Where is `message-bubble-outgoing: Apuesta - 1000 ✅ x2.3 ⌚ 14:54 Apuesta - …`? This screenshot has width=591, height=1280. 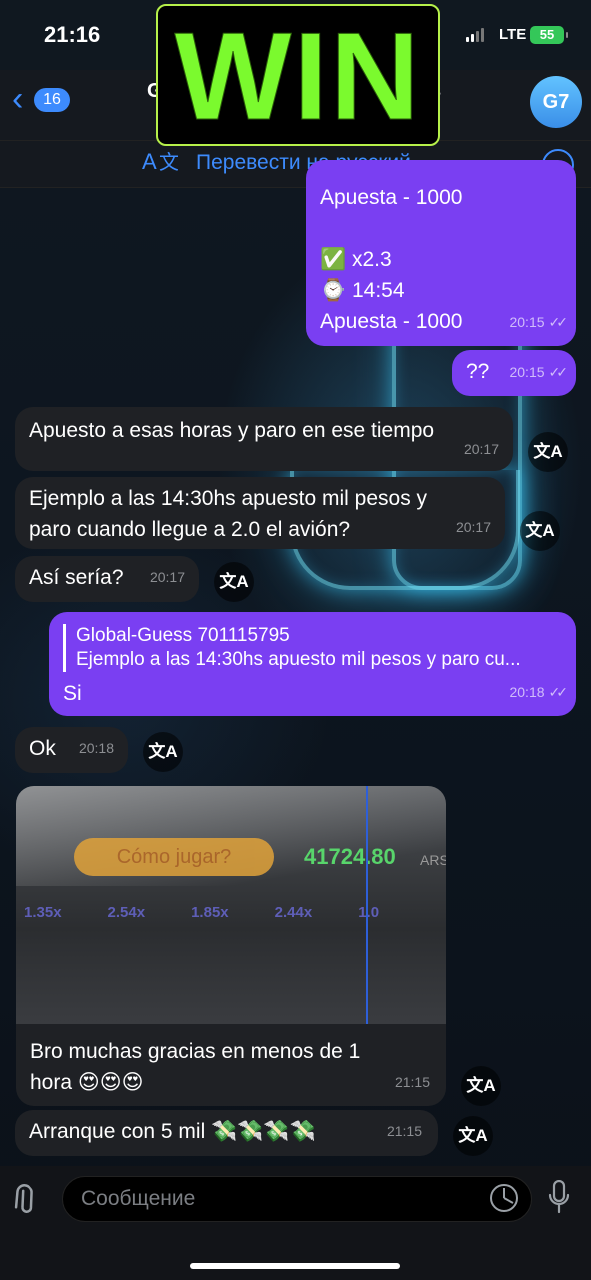 message-bubble-outgoing: Apuesta - 1000 ✅ x2.3 ⌚ 14:54 Apuesta - … is located at coordinates (441, 253).